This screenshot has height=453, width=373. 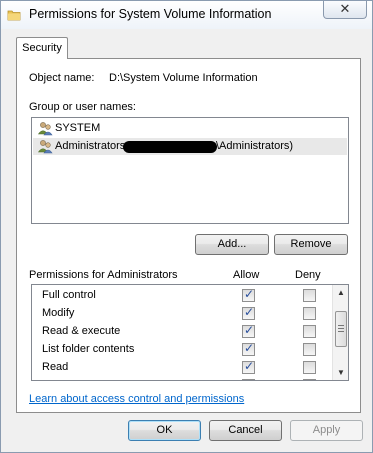 What do you see at coordinates (182, 368) in the screenshot?
I see `permission-row: Read ✓` at bounding box center [182, 368].